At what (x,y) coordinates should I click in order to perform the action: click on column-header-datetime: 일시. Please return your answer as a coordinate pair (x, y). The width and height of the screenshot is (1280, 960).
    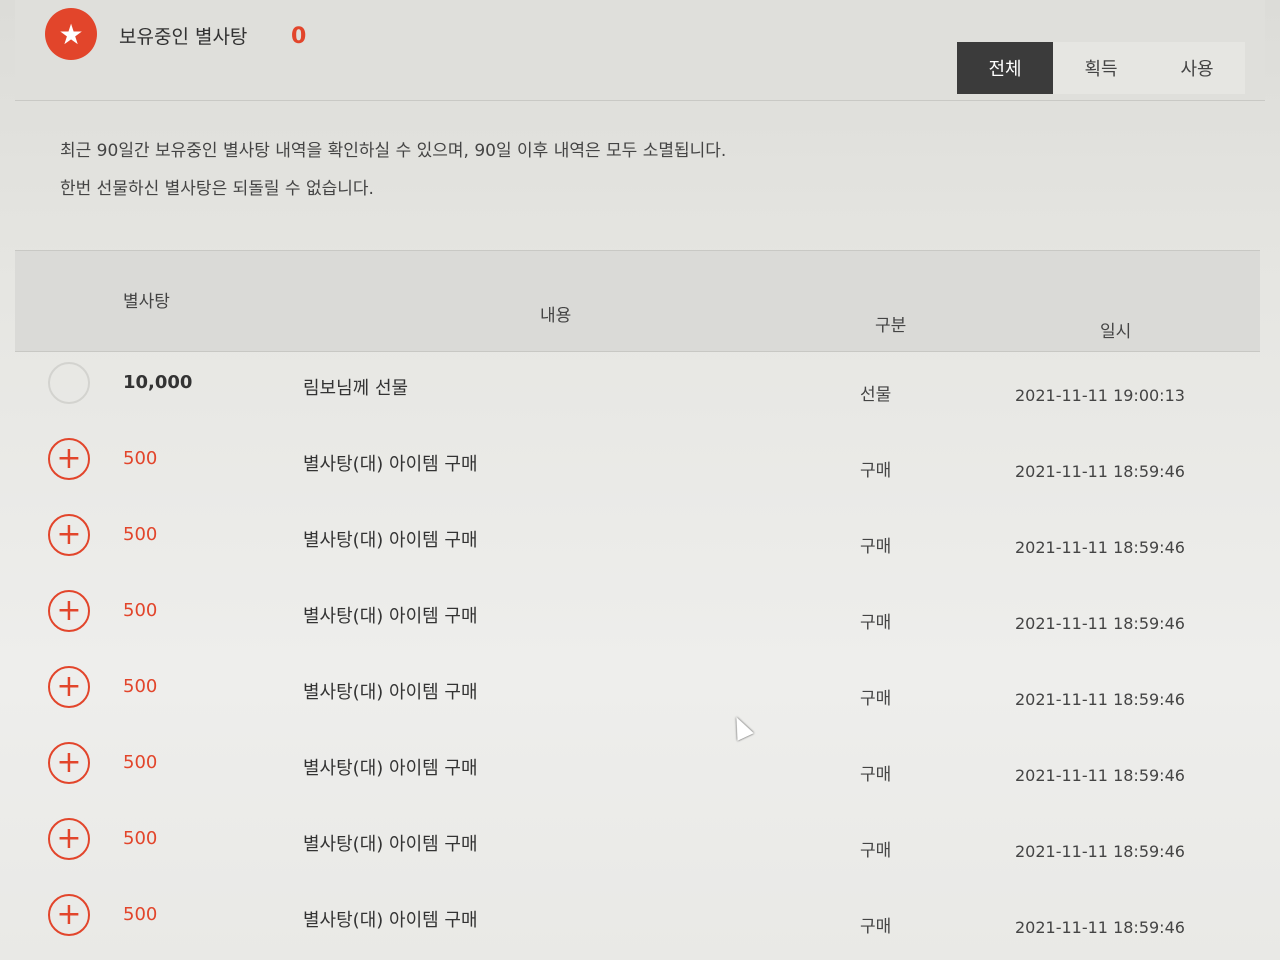
    Looking at the image, I should click on (1116, 332).